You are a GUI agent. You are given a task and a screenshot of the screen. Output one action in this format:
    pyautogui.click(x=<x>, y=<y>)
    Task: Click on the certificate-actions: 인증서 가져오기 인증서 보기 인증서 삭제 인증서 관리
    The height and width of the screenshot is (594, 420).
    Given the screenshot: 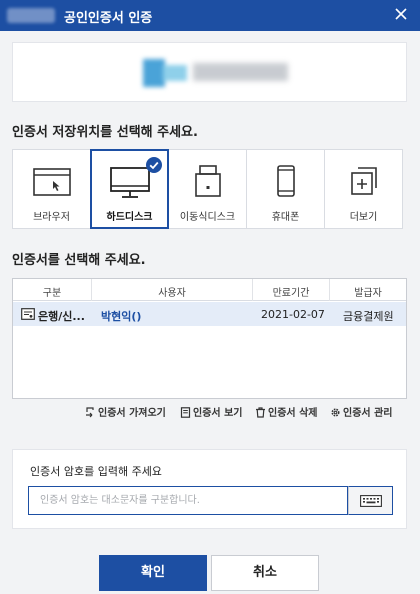 What is the action you would take?
    pyautogui.click(x=210, y=413)
    